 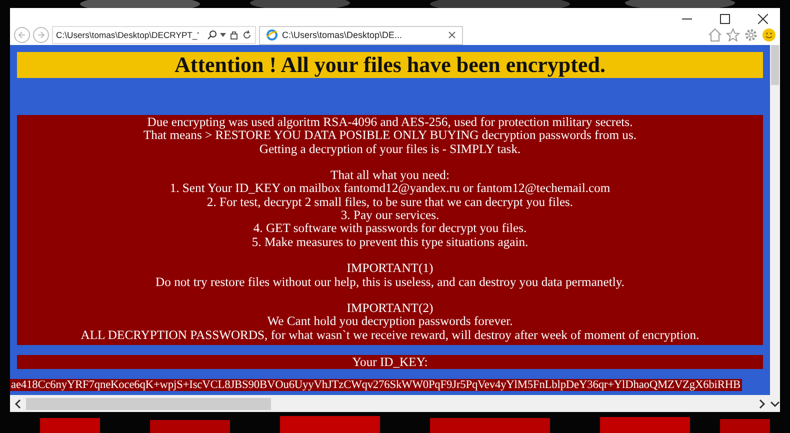 What do you see at coordinates (390, 136) in the screenshot?
I see `note-text: That means > RESTORE YOU DATA POSIBLE ONLY BUYING decryption passwords from us.` at bounding box center [390, 136].